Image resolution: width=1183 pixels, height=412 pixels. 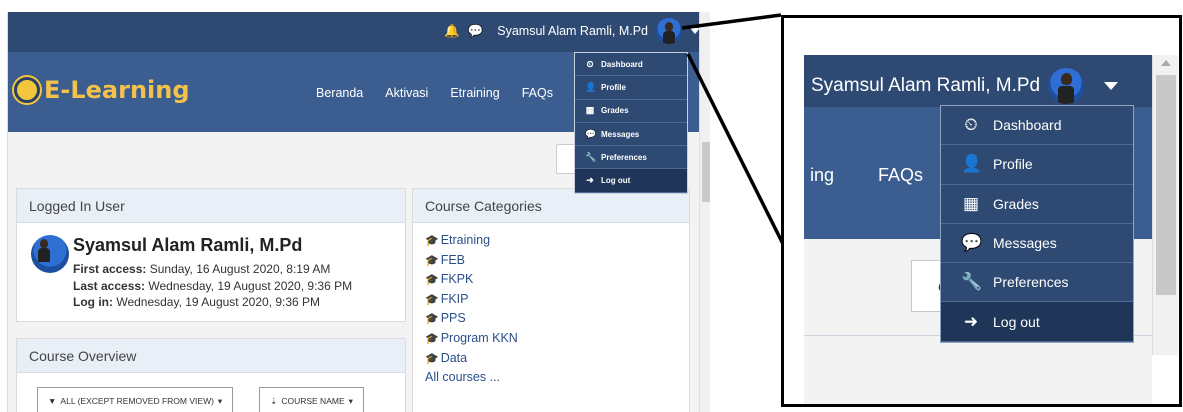 What do you see at coordinates (704, 212) in the screenshot?
I see `page-scrollbar` at bounding box center [704, 212].